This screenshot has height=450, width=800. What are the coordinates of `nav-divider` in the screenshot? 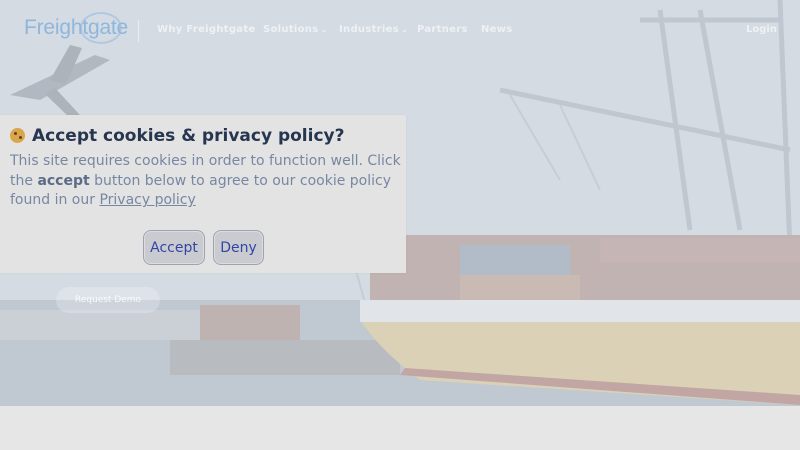 It's located at (138, 31).